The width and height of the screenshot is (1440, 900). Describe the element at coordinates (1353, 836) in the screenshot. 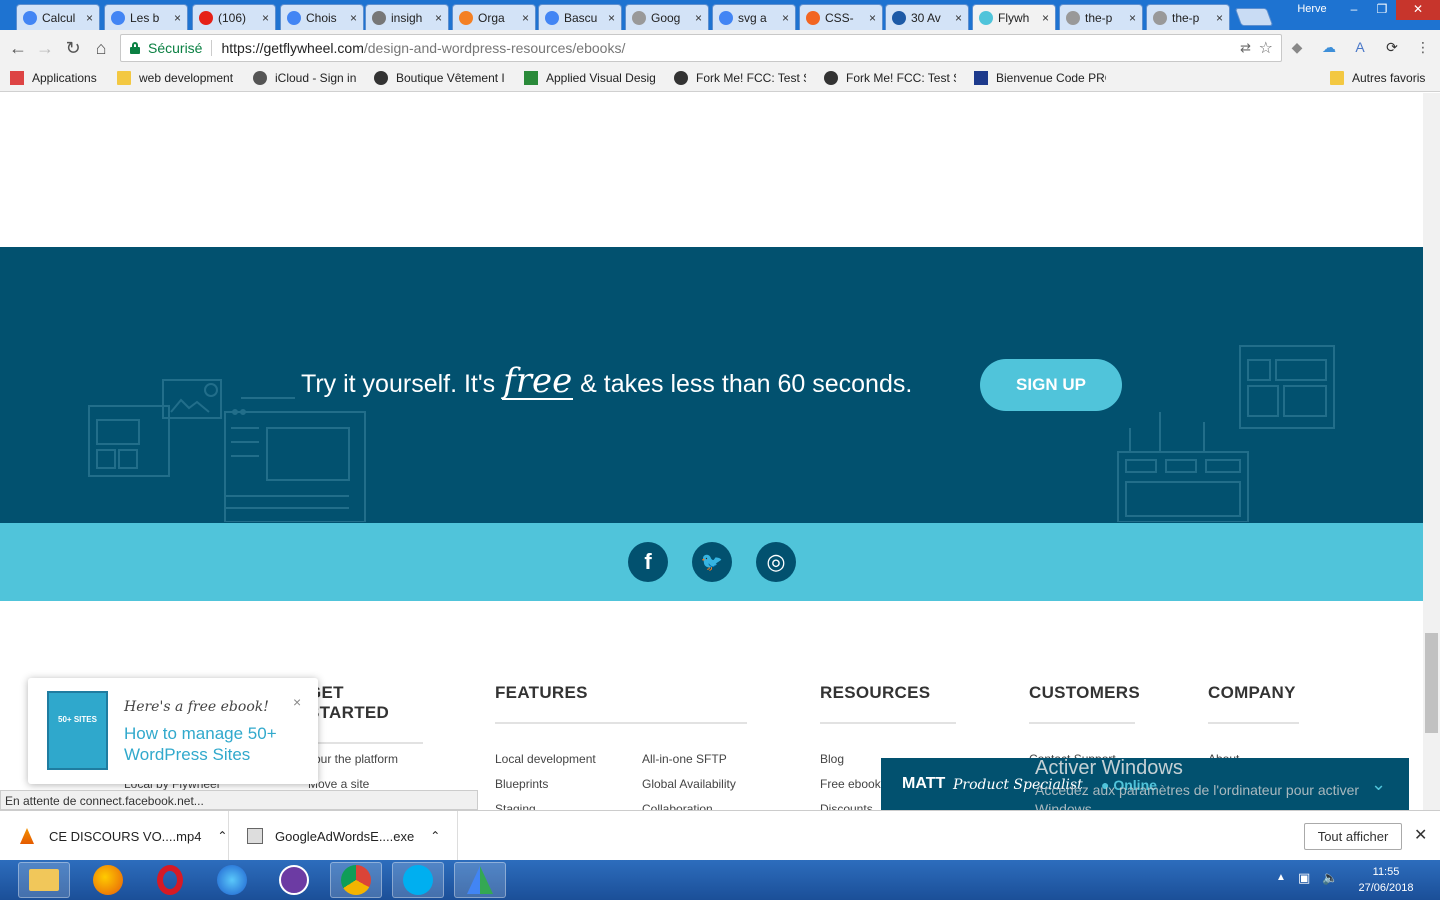

I see `show-all-downloads-button: Tout afficher` at that location.